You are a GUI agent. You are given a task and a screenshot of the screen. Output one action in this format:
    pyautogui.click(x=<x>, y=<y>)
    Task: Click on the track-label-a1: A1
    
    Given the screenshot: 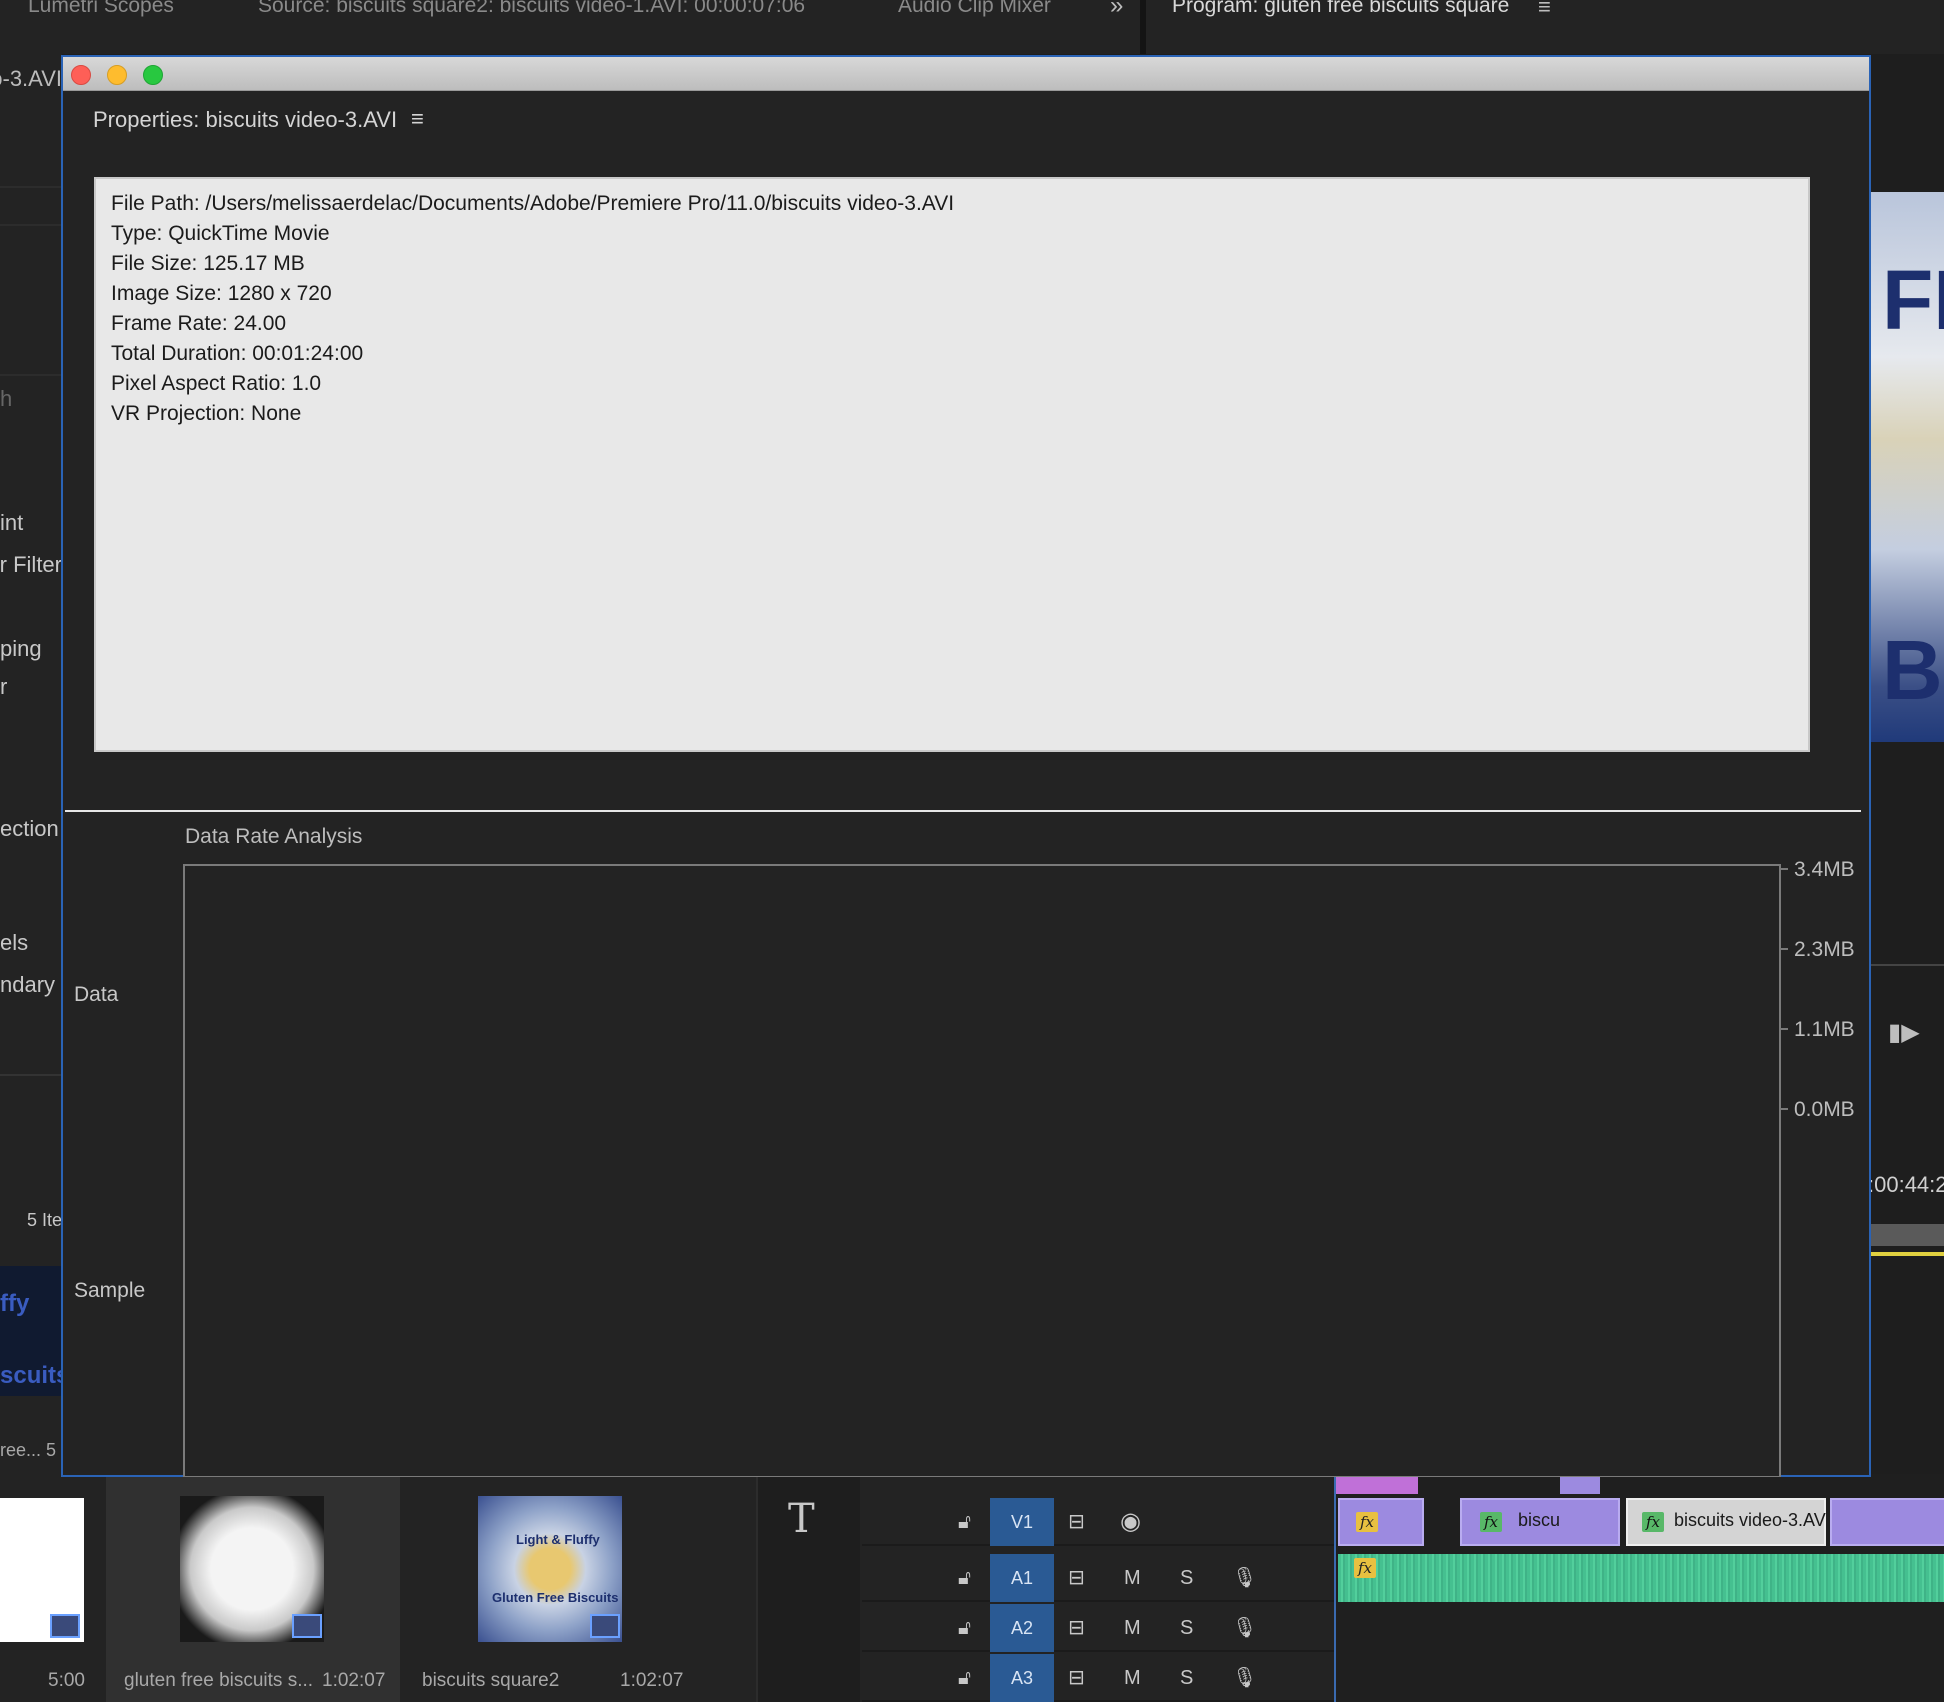 What is the action you would take?
    pyautogui.click(x=1022, y=1578)
    